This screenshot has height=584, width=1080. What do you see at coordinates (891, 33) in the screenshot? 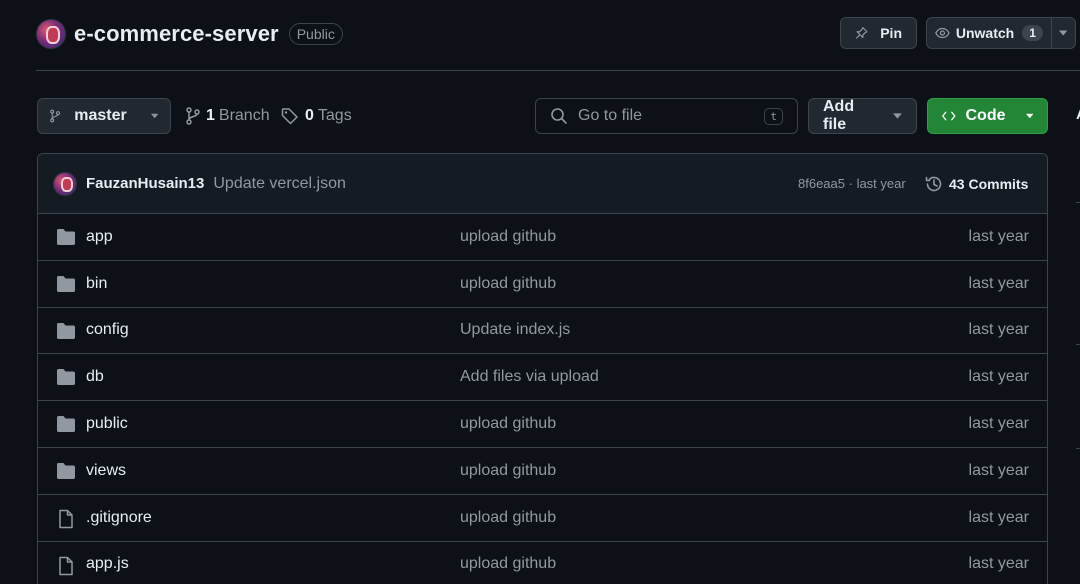
I see `pin-label: Pin` at bounding box center [891, 33].